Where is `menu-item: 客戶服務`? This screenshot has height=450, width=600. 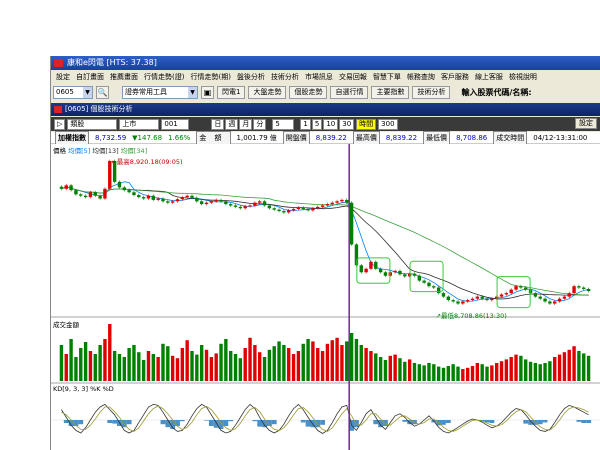 menu-item: 客戶服務 is located at coordinates (455, 77).